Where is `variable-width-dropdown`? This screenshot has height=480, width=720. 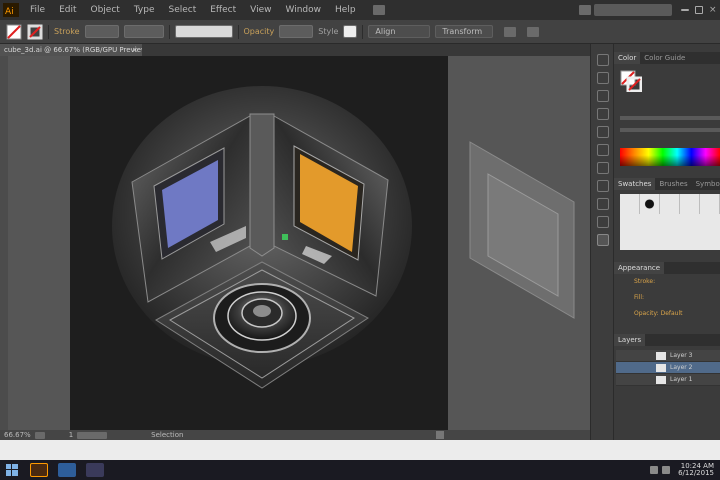 variable-width-dropdown is located at coordinates (143, 31).